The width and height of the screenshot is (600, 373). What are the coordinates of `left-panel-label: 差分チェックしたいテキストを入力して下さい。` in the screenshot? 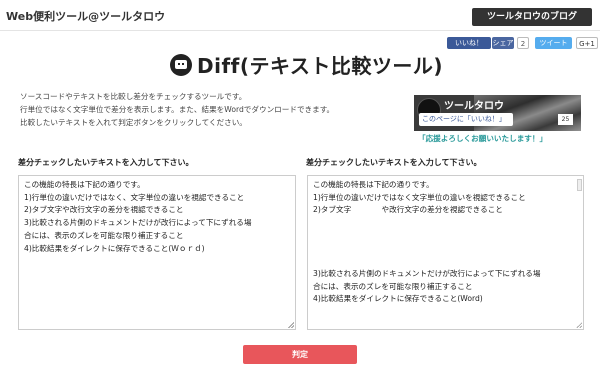 It's located at (106, 162).